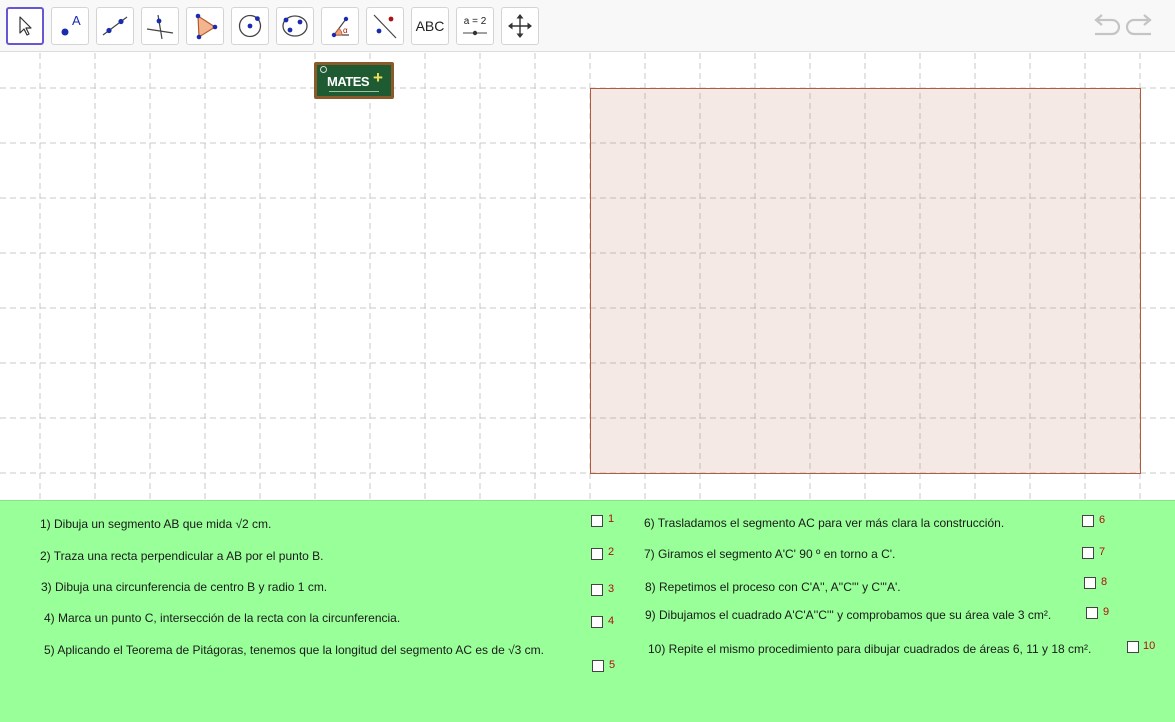  I want to click on step-10-checkbox-label: 10, so click(1149, 646).